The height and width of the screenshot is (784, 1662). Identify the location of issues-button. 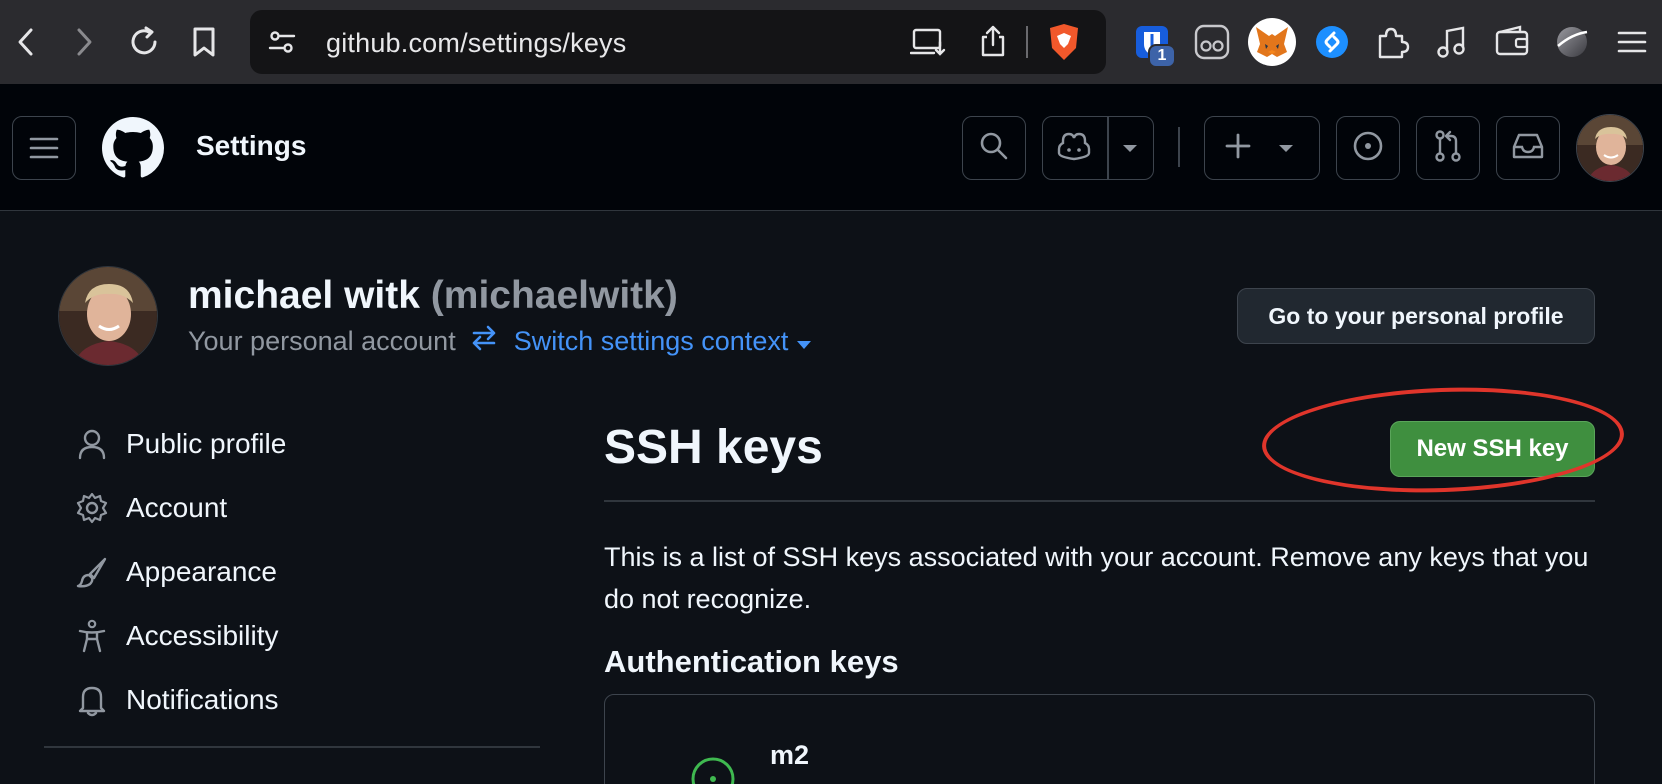
(1368, 148).